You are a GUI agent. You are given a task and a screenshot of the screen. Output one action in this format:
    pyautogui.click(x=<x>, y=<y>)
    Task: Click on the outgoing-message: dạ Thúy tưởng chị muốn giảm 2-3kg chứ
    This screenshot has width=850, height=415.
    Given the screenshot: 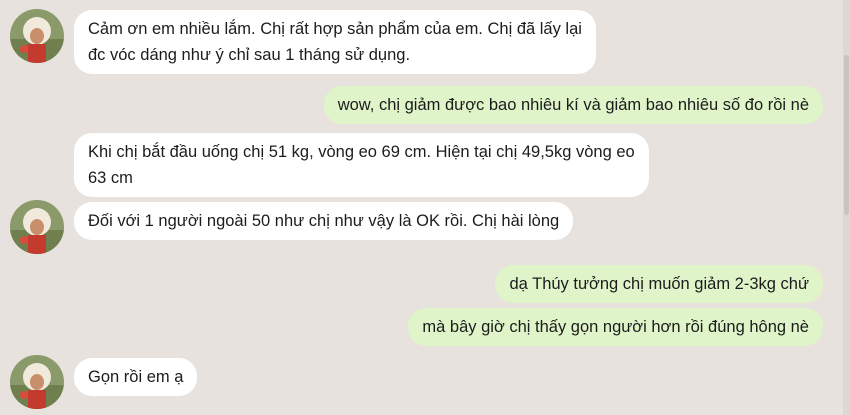 What is the action you would take?
    pyautogui.click(x=659, y=284)
    